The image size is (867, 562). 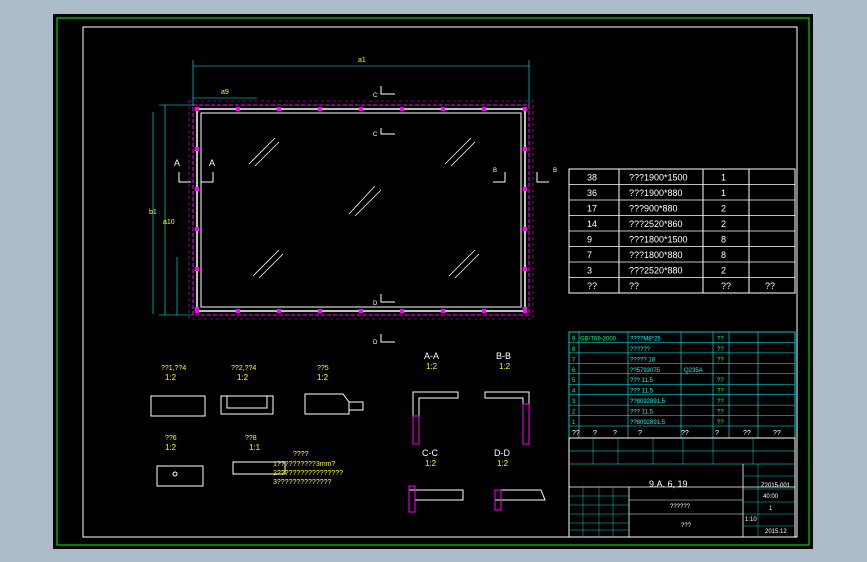 What do you see at coordinates (592, 209) in the screenshot?
I see `glass-table-no: 17` at bounding box center [592, 209].